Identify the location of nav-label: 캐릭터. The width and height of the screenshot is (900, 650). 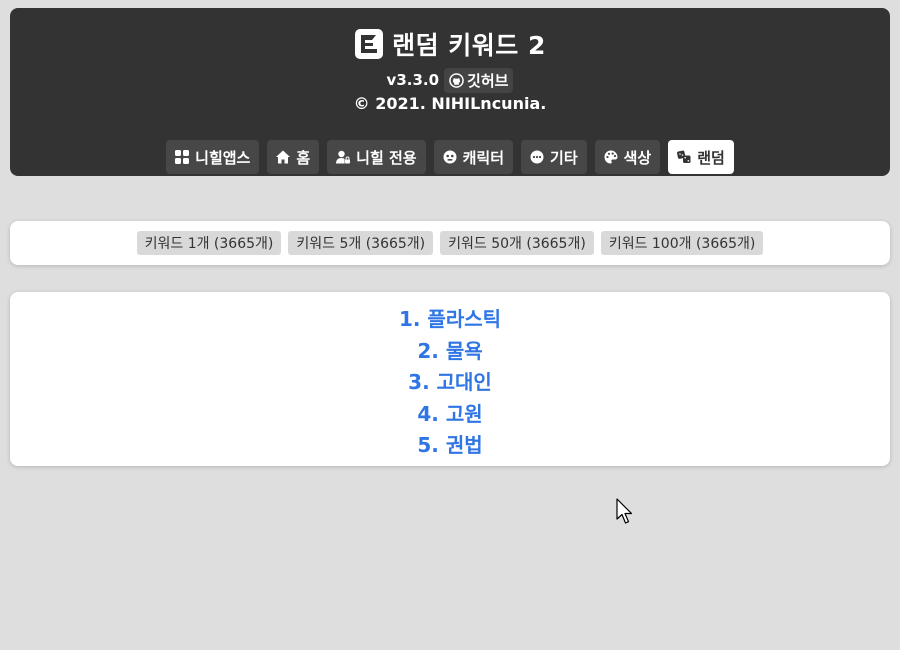
(483, 157).